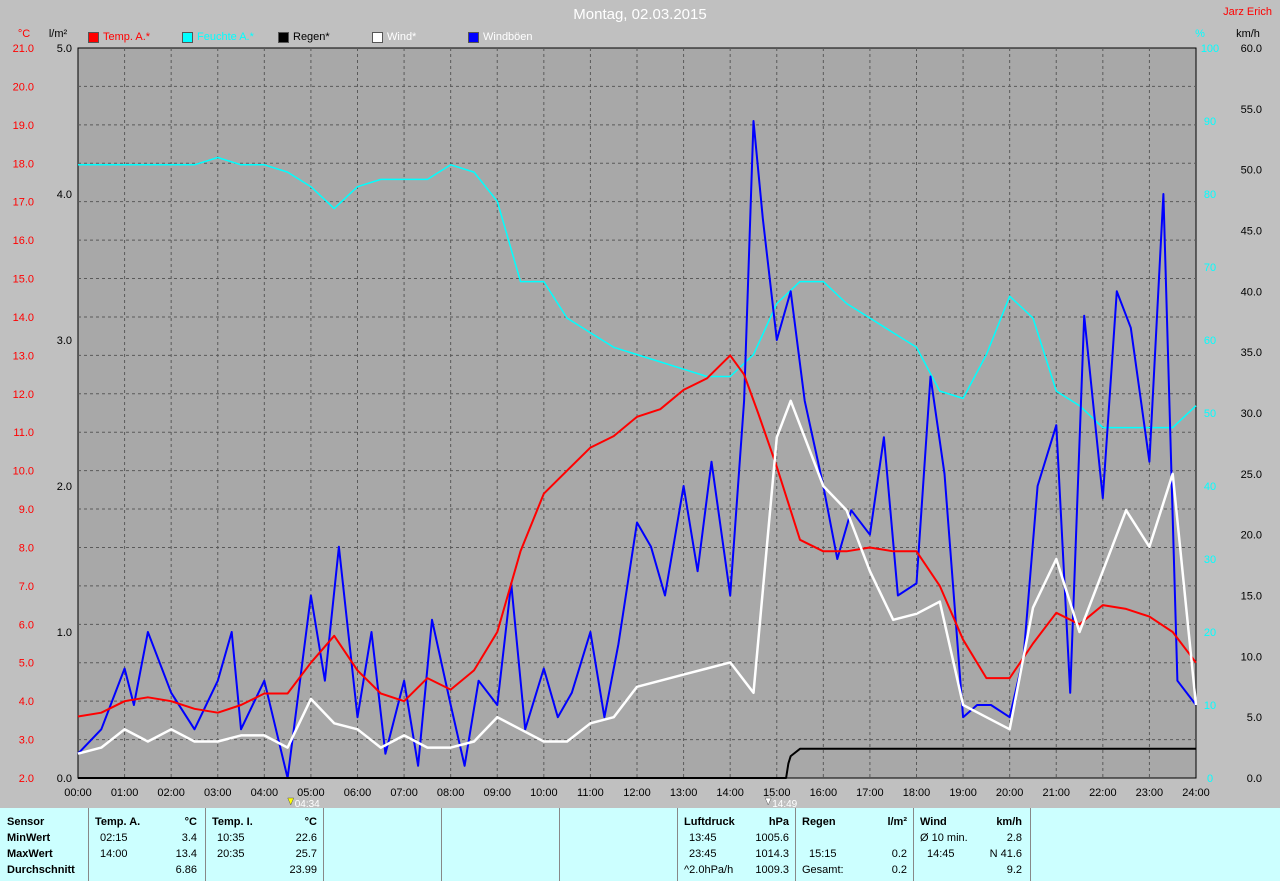 This screenshot has width=1280, height=881. What do you see at coordinates (64, 195) in the screenshot?
I see `rain-tick-label: 4.0` at bounding box center [64, 195].